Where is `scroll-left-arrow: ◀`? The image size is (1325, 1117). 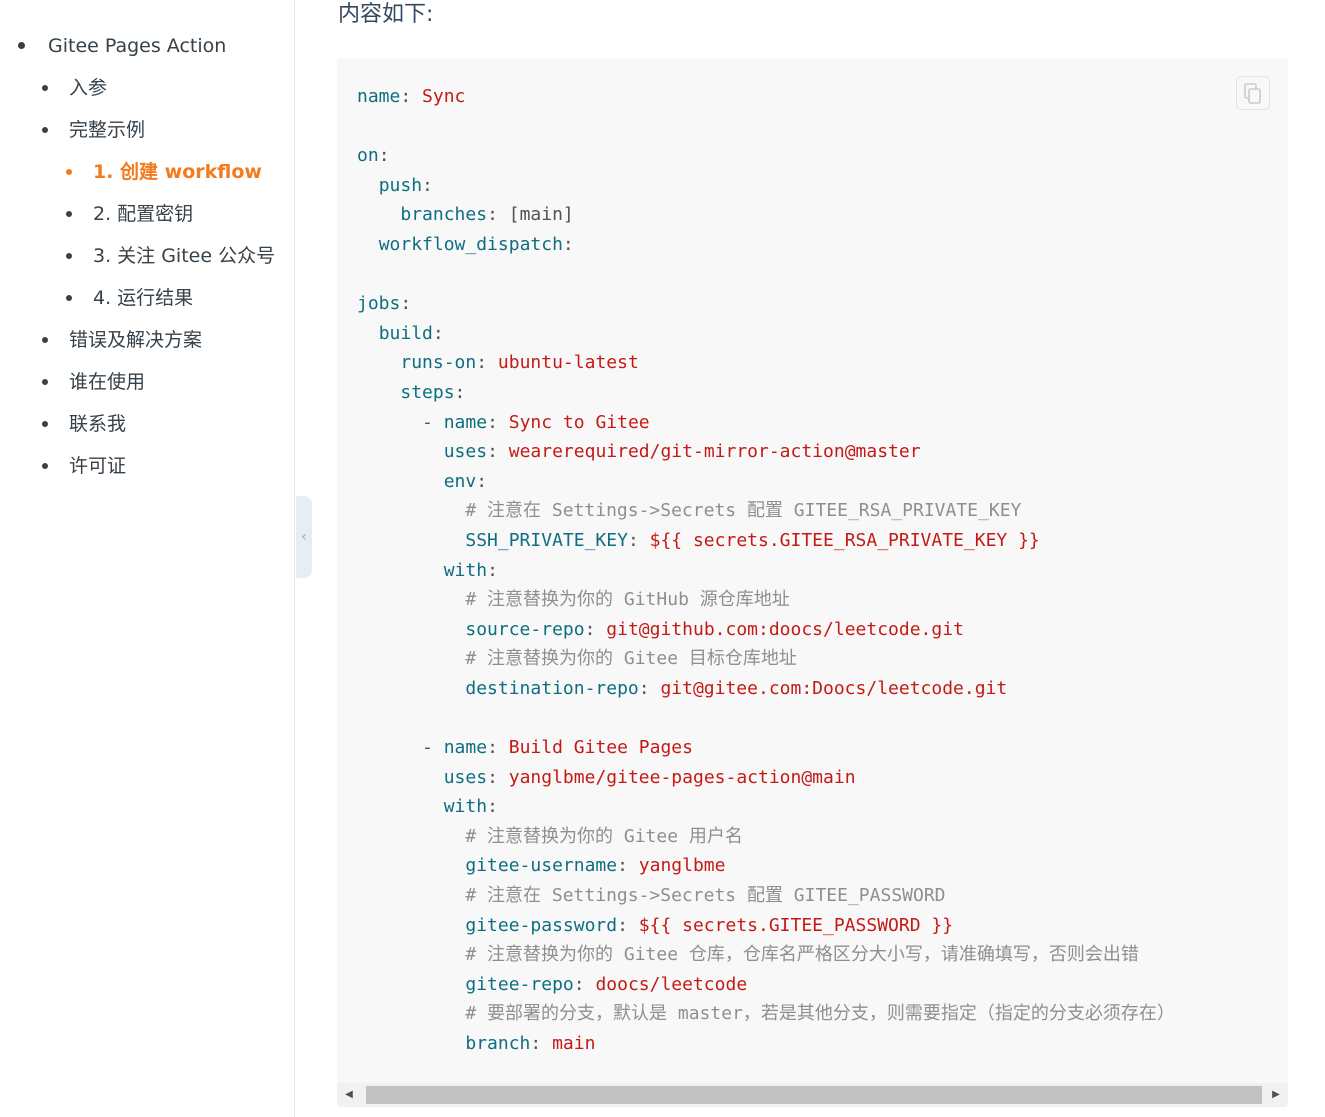 scroll-left-arrow: ◀ is located at coordinates (349, 1095).